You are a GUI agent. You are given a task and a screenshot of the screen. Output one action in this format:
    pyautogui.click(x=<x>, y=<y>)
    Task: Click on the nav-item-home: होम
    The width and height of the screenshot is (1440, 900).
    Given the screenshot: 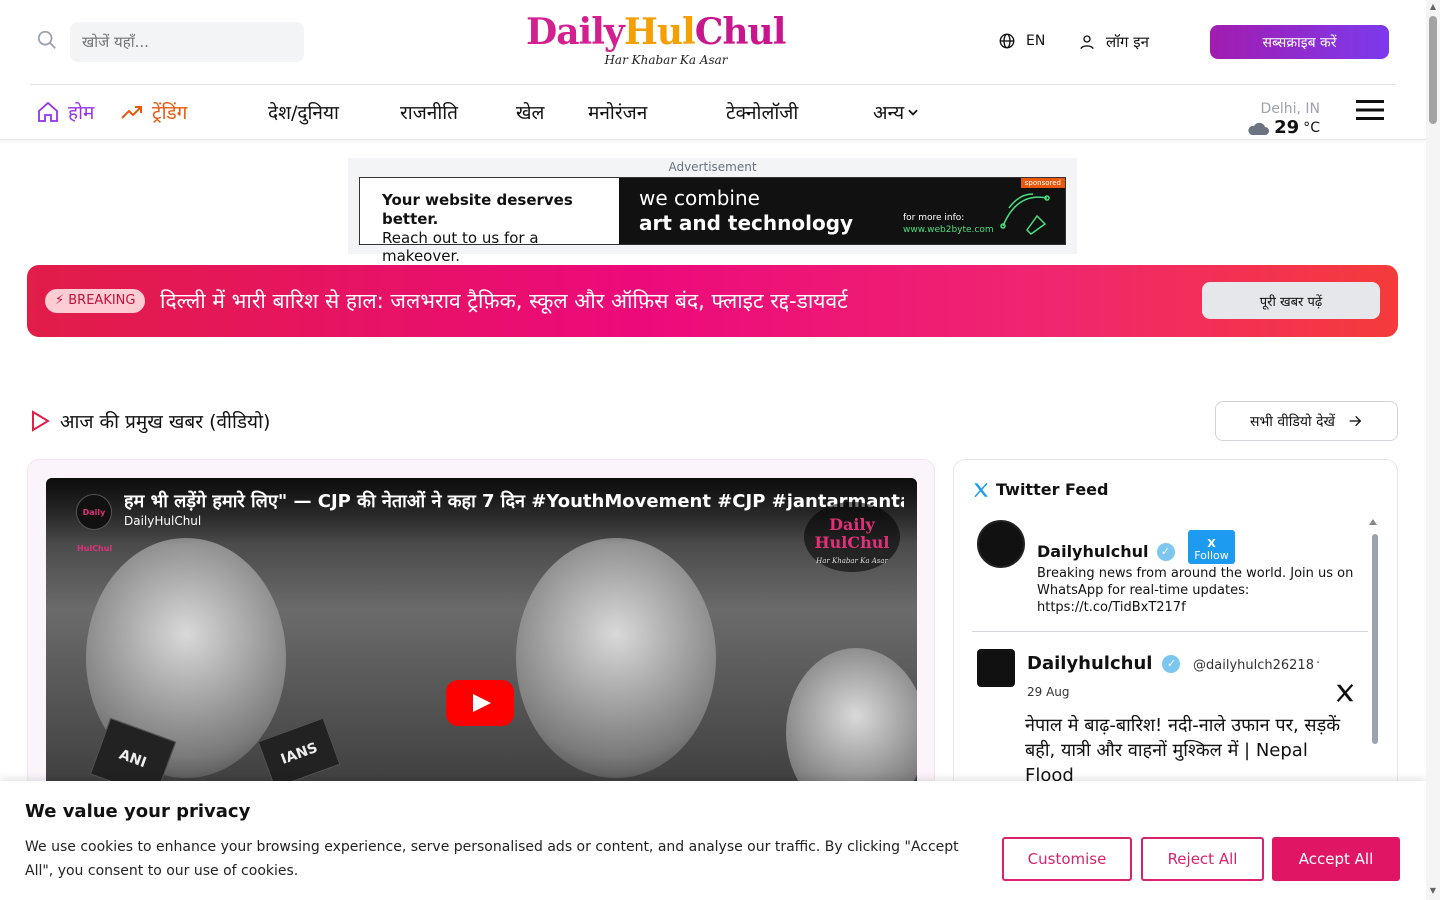 What is the action you would take?
    pyautogui.click(x=65, y=112)
    